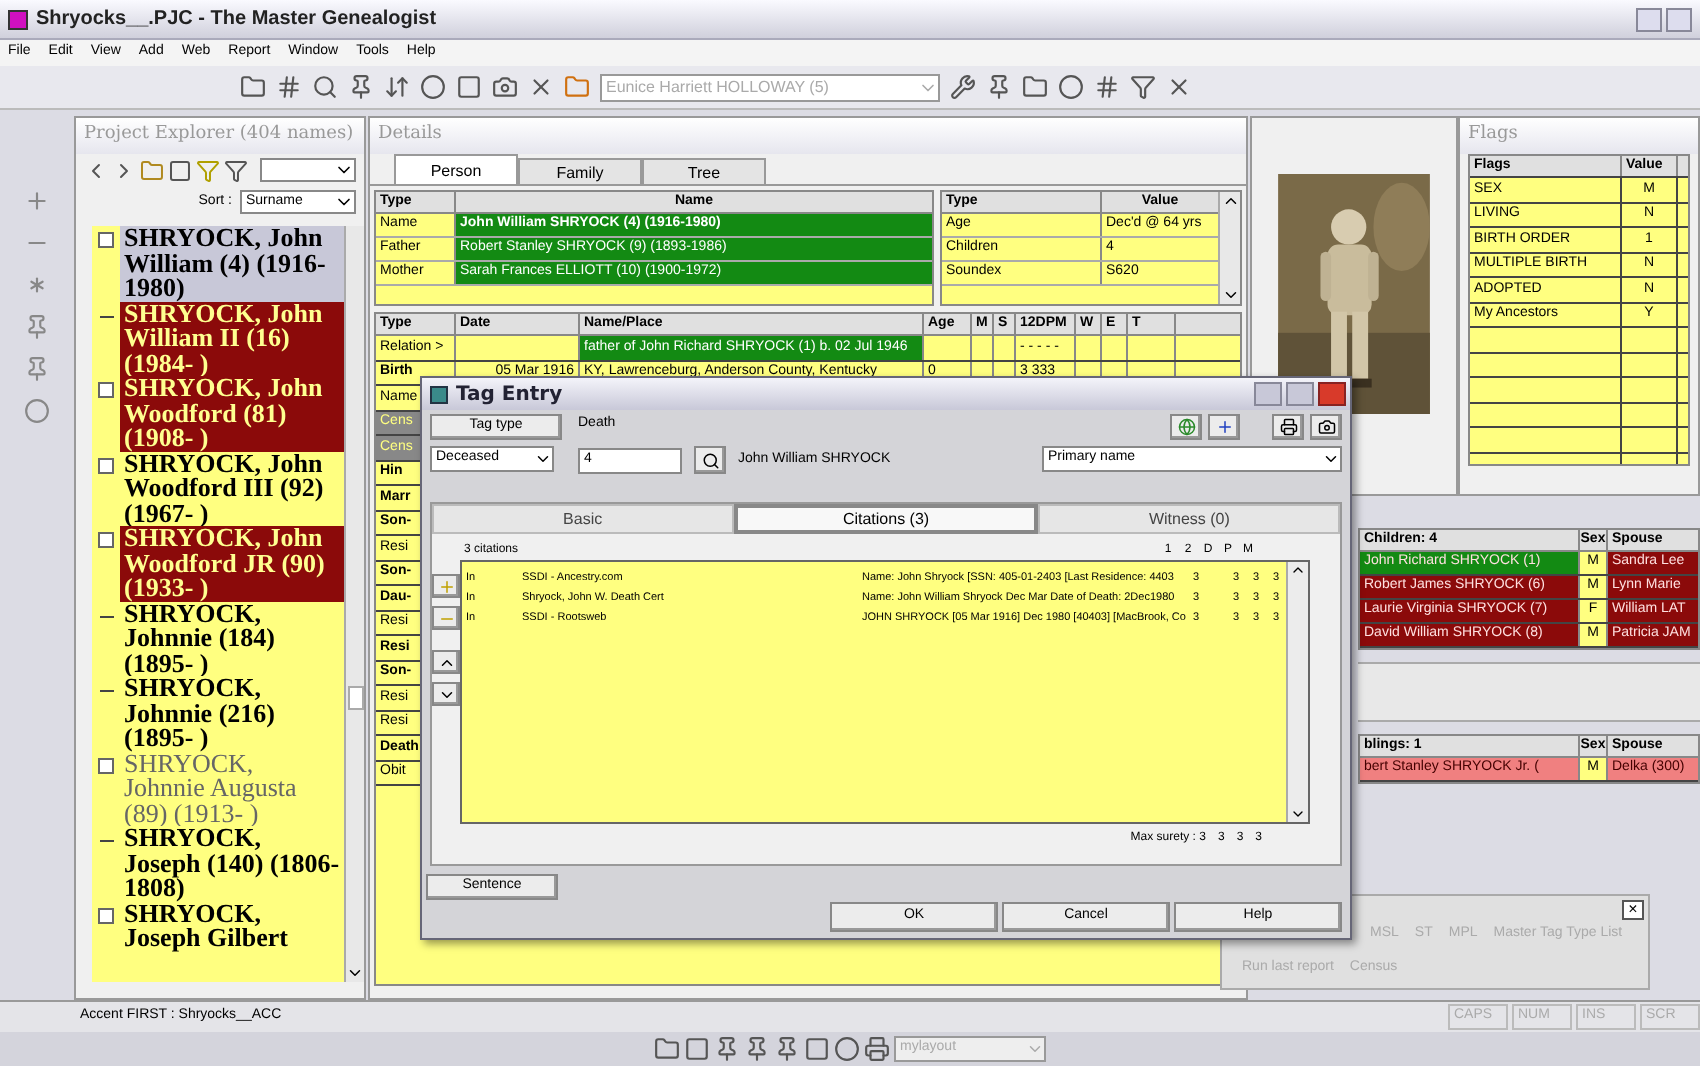 The height and width of the screenshot is (1066, 1700). I want to click on print-button, so click(1288, 427).